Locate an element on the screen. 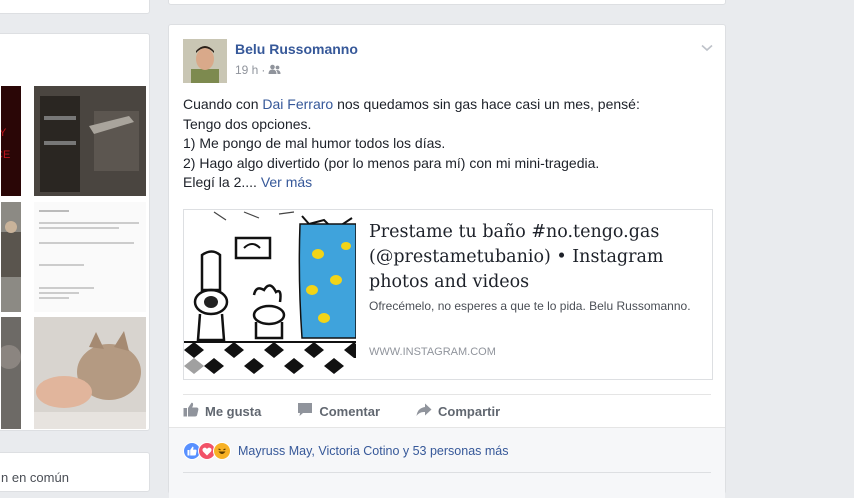  svg-text: Y is located at coordinates (4, 133).